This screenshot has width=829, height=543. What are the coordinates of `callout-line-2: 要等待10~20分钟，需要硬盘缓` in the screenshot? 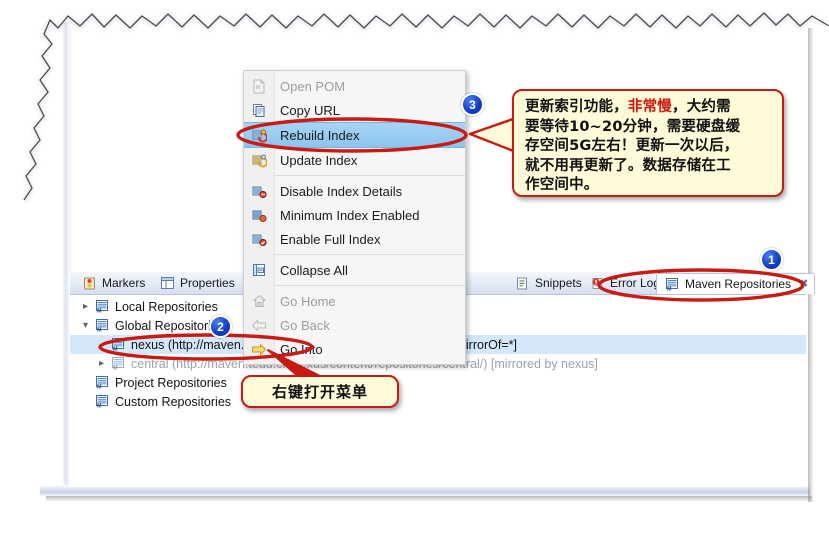 It's located at (633, 126).